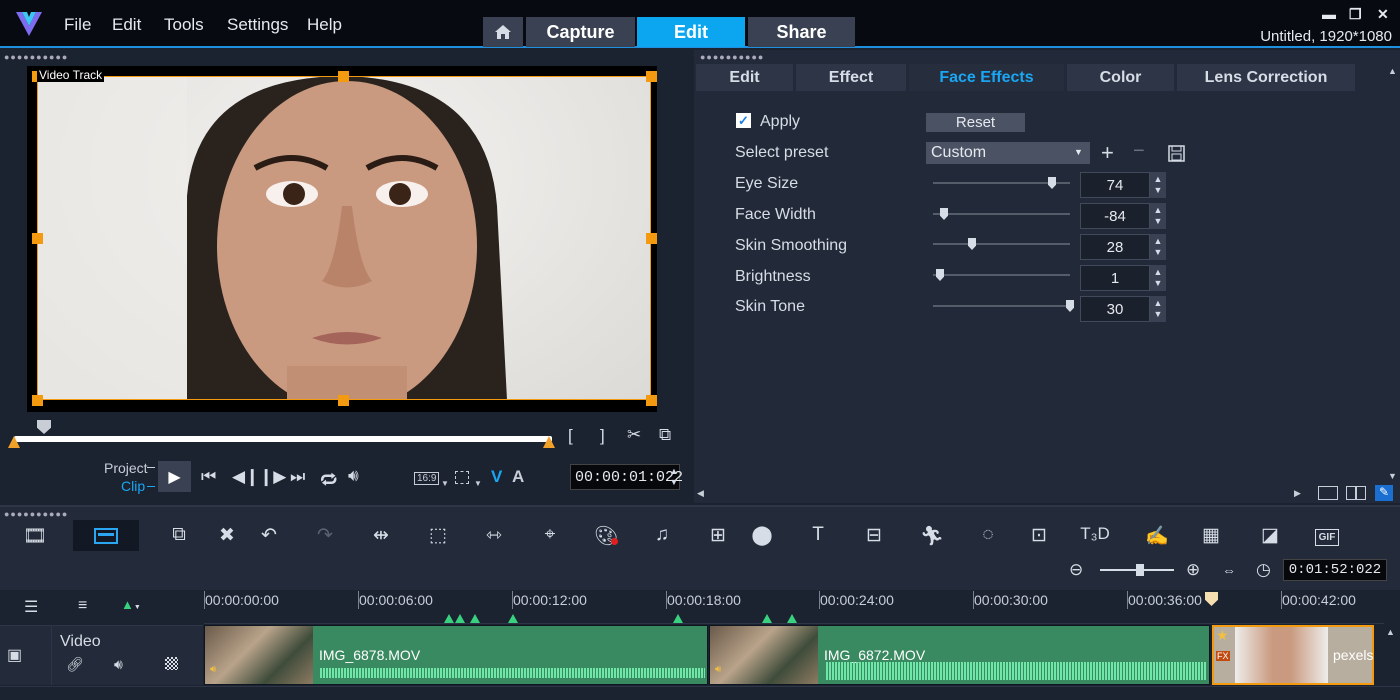 The width and height of the screenshot is (1400, 700). What do you see at coordinates (1120, 77) in the screenshot?
I see `tab-color: Color` at bounding box center [1120, 77].